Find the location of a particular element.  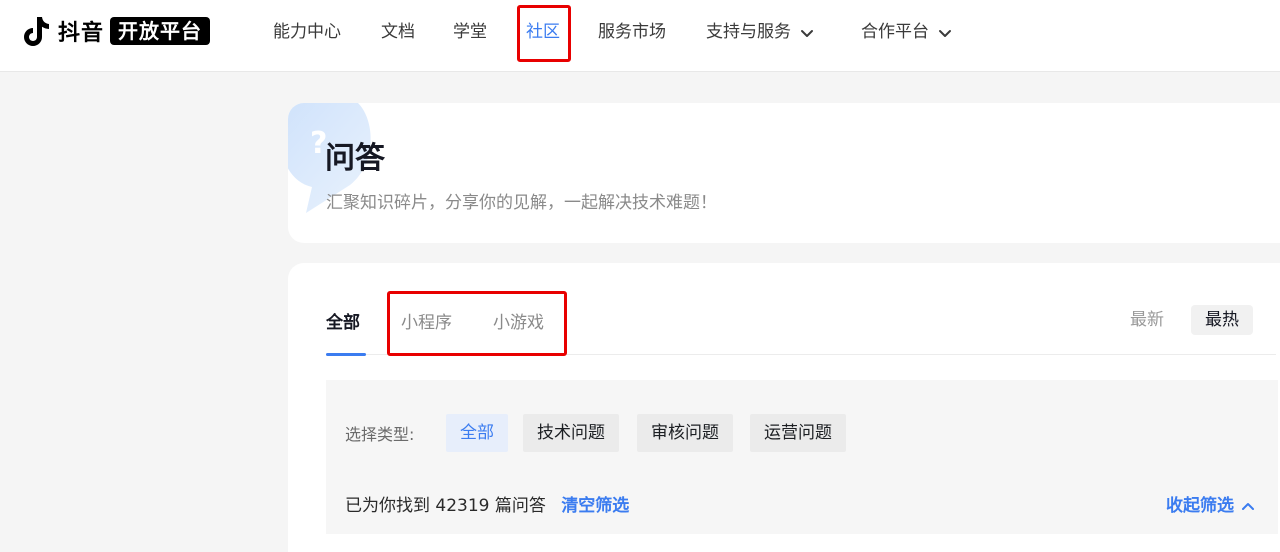

top-nav: 抖音 开放平台 能力中心 文档 学堂 社区 服务市场 支持与服务 合作平台 is located at coordinates (640, 36).